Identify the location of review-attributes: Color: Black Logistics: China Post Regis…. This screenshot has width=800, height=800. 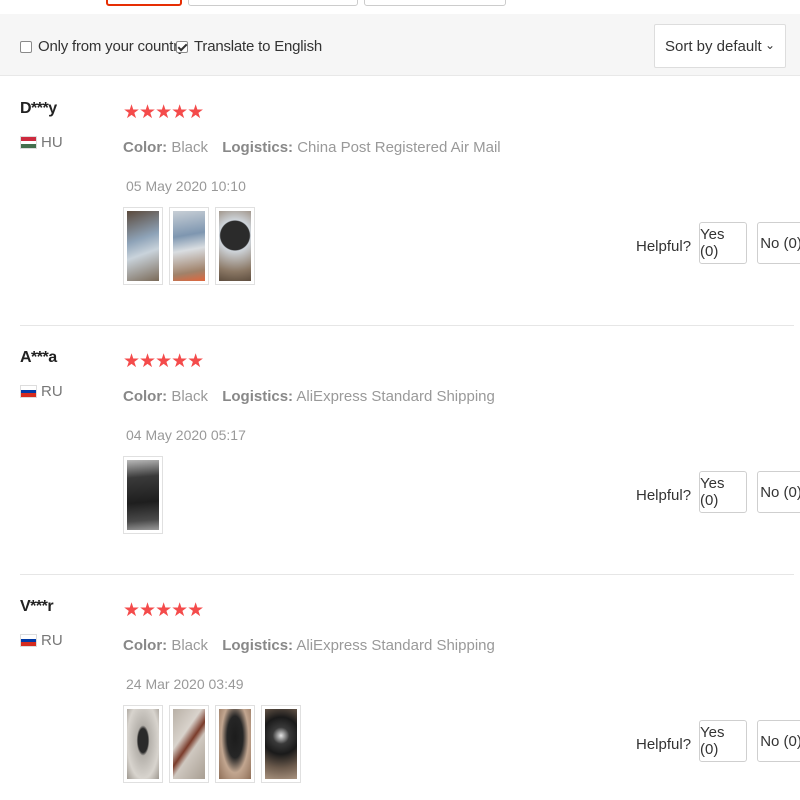
(312, 147).